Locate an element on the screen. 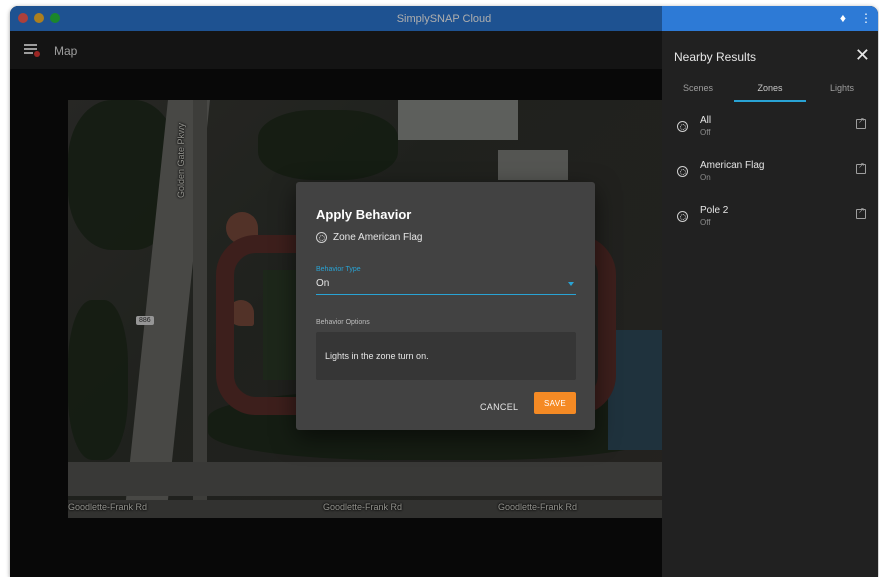 The height and width of the screenshot is (577, 879). zone-list: All Off American Flag On Pole 2 Off is located at coordinates (770, 176).